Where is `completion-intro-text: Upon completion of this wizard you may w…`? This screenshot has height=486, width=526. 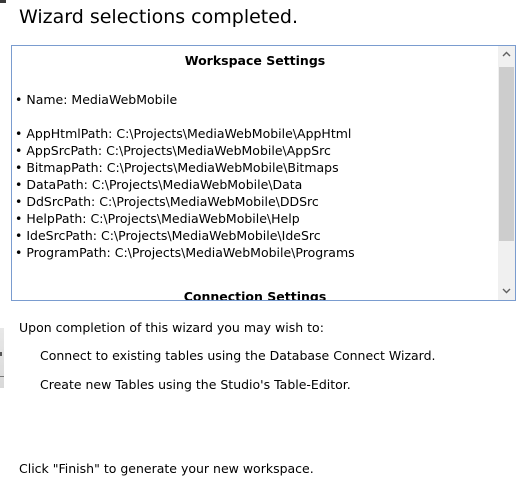
completion-intro-text: Upon completion of this wizard you may w… is located at coordinates (171, 327).